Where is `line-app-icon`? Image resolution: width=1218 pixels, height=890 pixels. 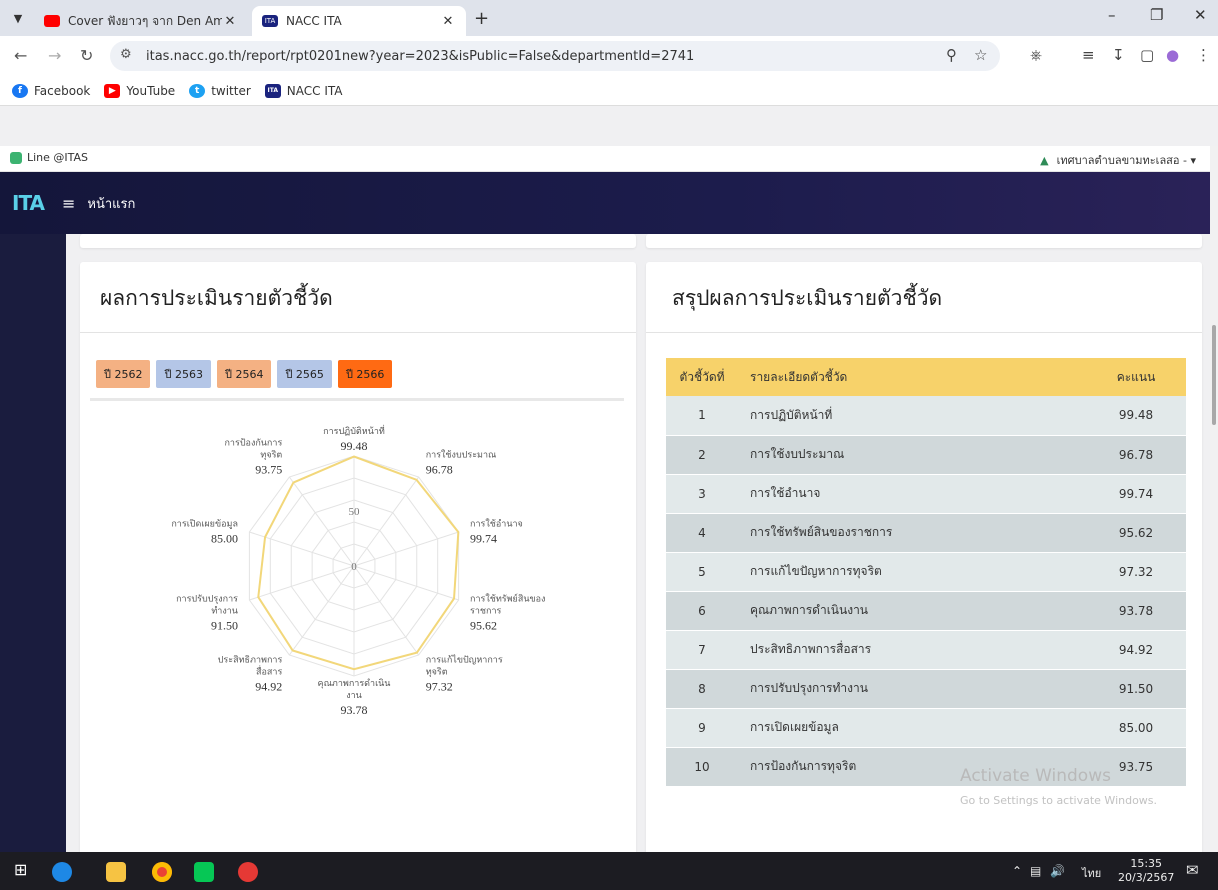
line-app-icon is located at coordinates (204, 872).